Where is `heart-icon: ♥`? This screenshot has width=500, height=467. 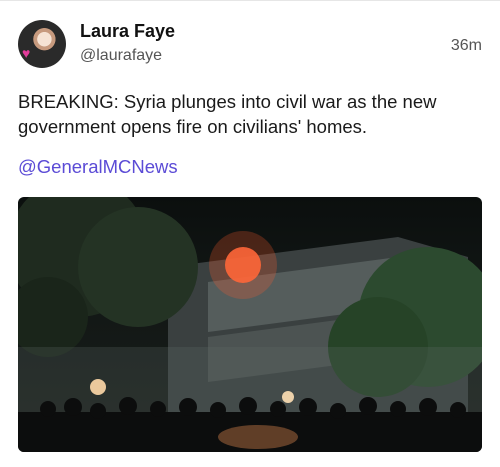
heart-icon: ♥ is located at coordinates (26, 53).